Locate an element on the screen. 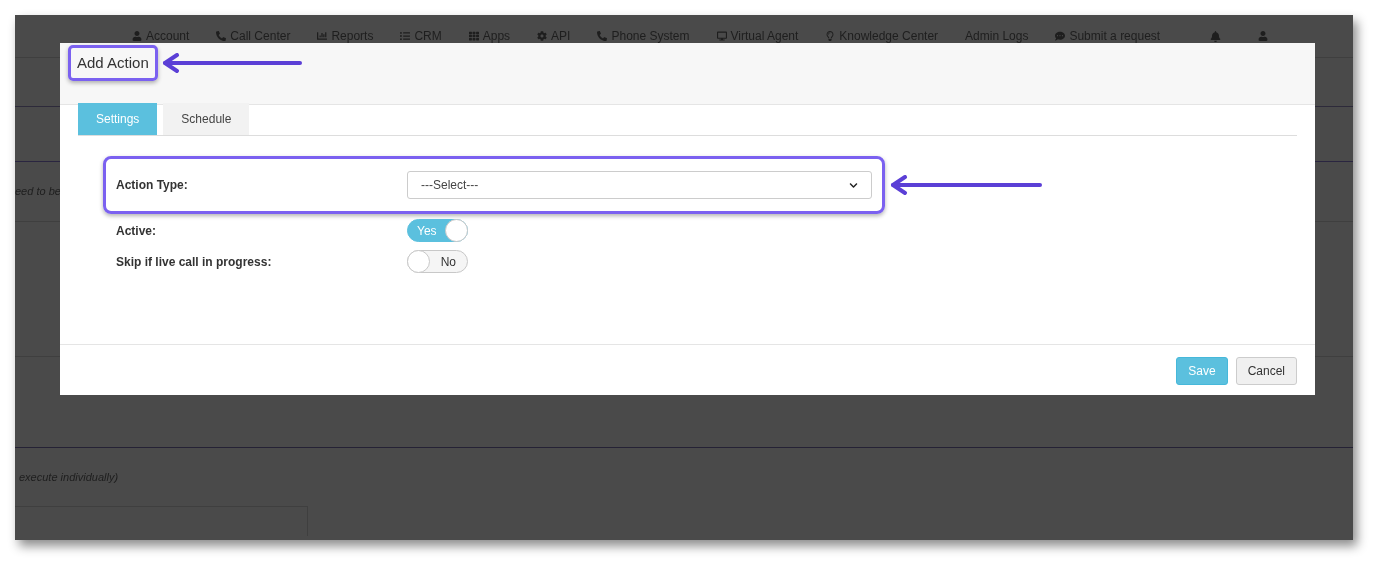 The image size is (1378, 565). toggle-switch: No is located at coordinates (437, 261).